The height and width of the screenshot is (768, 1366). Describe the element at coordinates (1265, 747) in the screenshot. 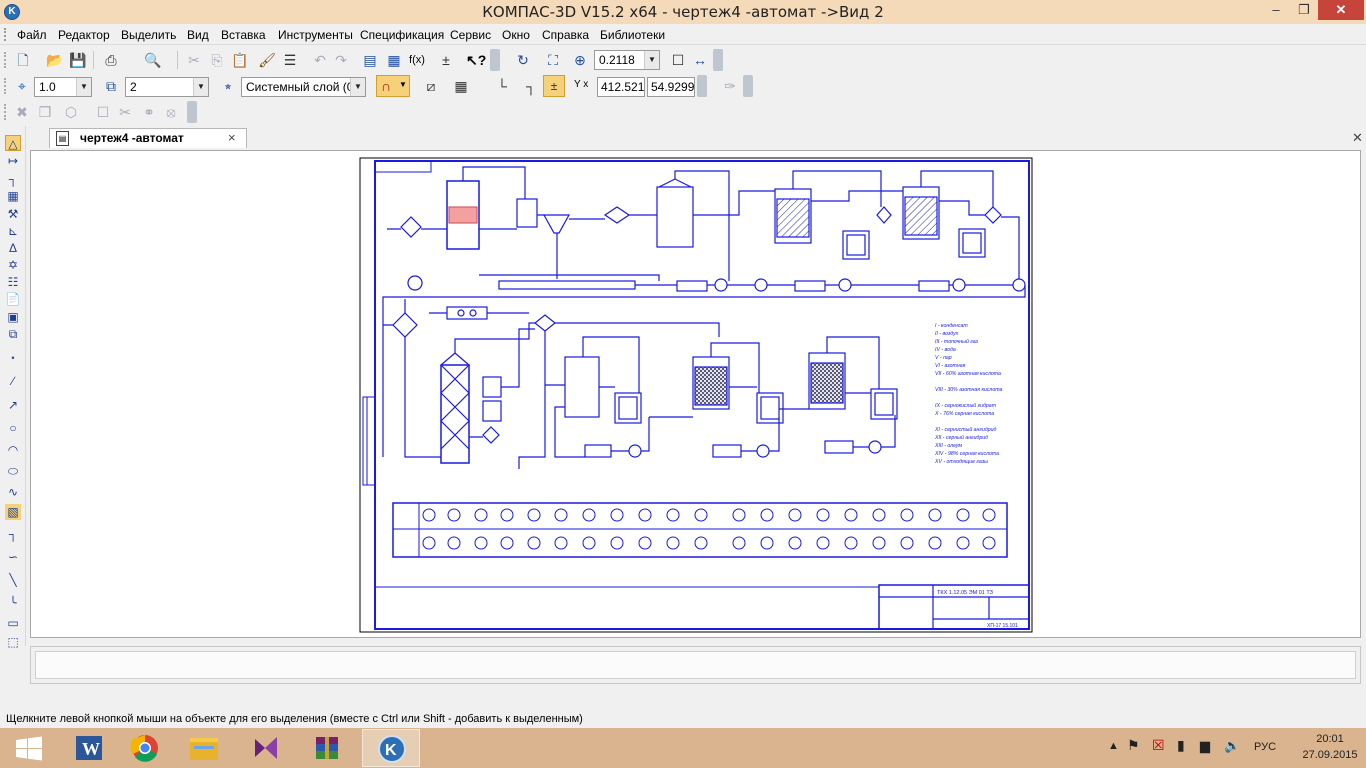

I see `language-indicator: РУС` at that location.